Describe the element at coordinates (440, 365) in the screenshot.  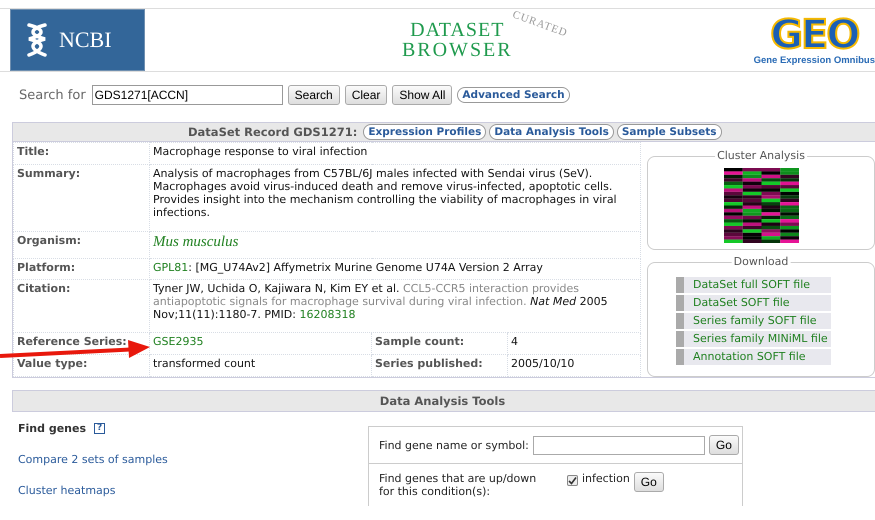
I see `field-label: Series published:` at that location.